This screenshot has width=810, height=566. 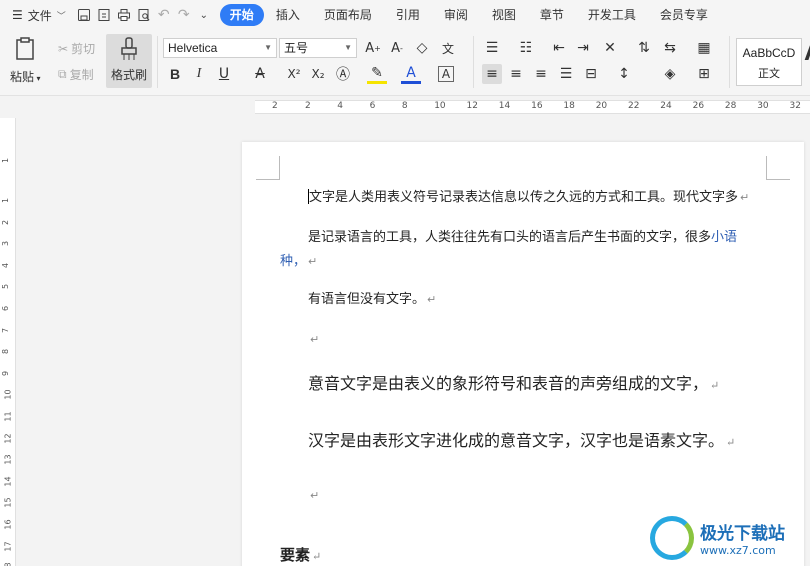 What do you see at coordinates (241, 15) in the screenshot?
I see `tab-start: 开始` at bounding box center [241, 15].